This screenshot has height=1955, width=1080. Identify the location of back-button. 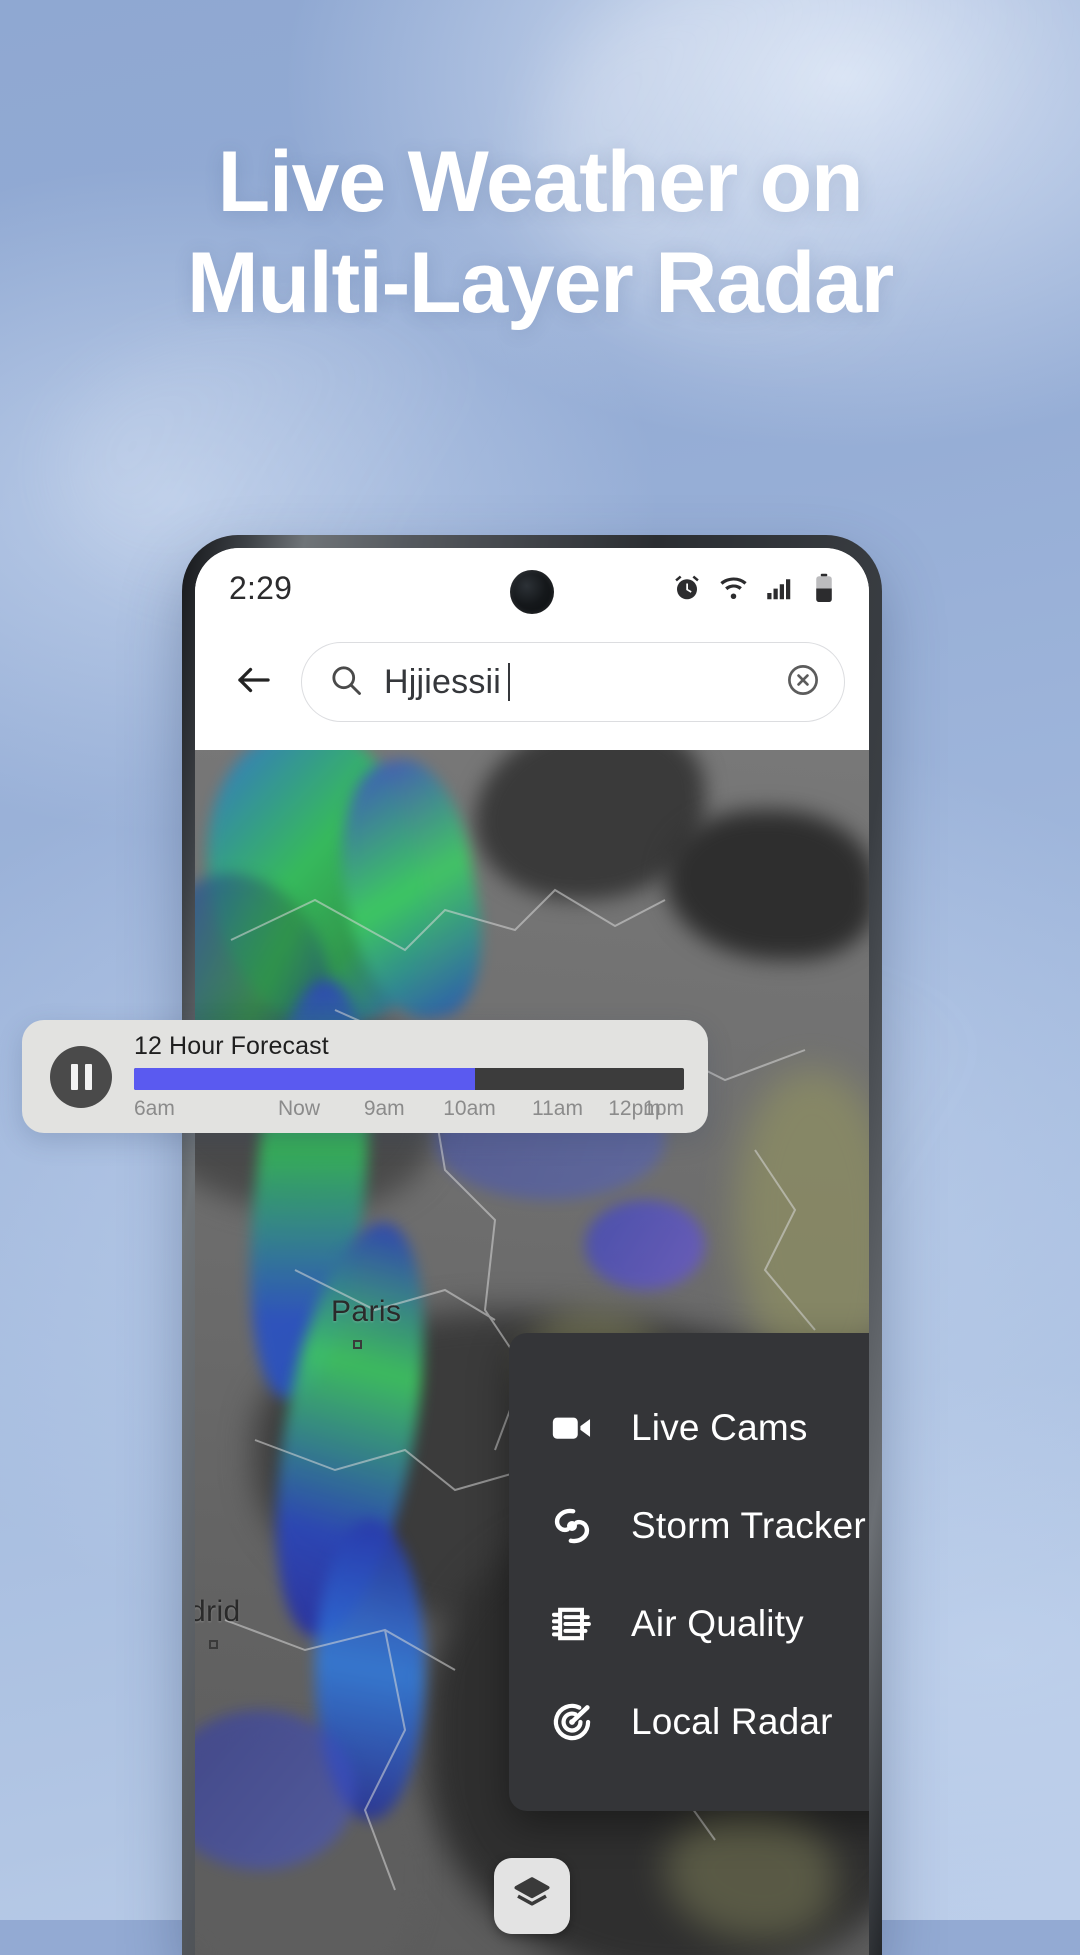
(254, 682).